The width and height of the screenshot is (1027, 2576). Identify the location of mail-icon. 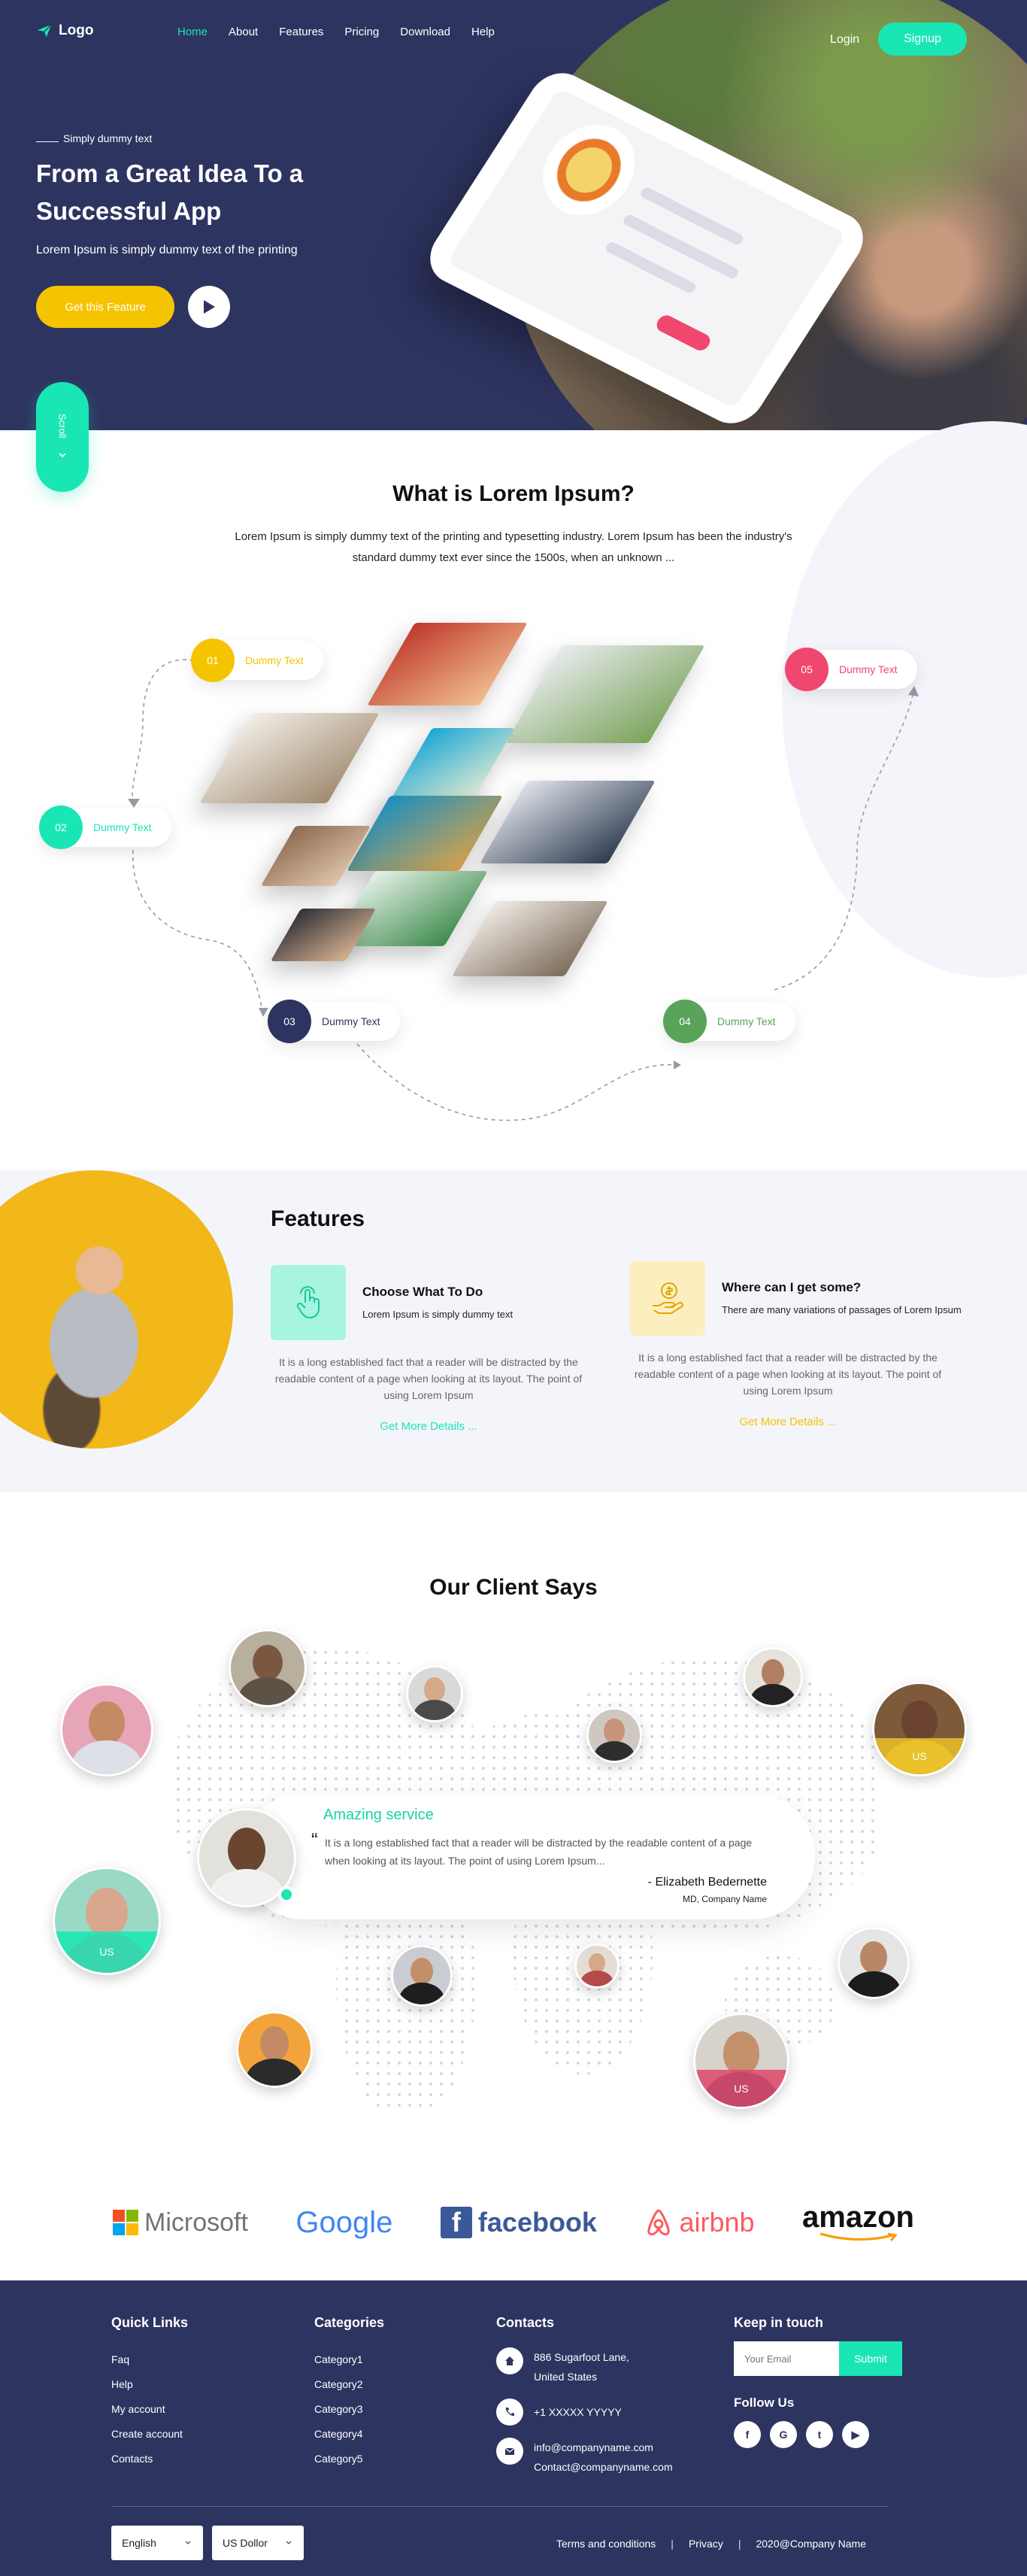
(509, 2451).